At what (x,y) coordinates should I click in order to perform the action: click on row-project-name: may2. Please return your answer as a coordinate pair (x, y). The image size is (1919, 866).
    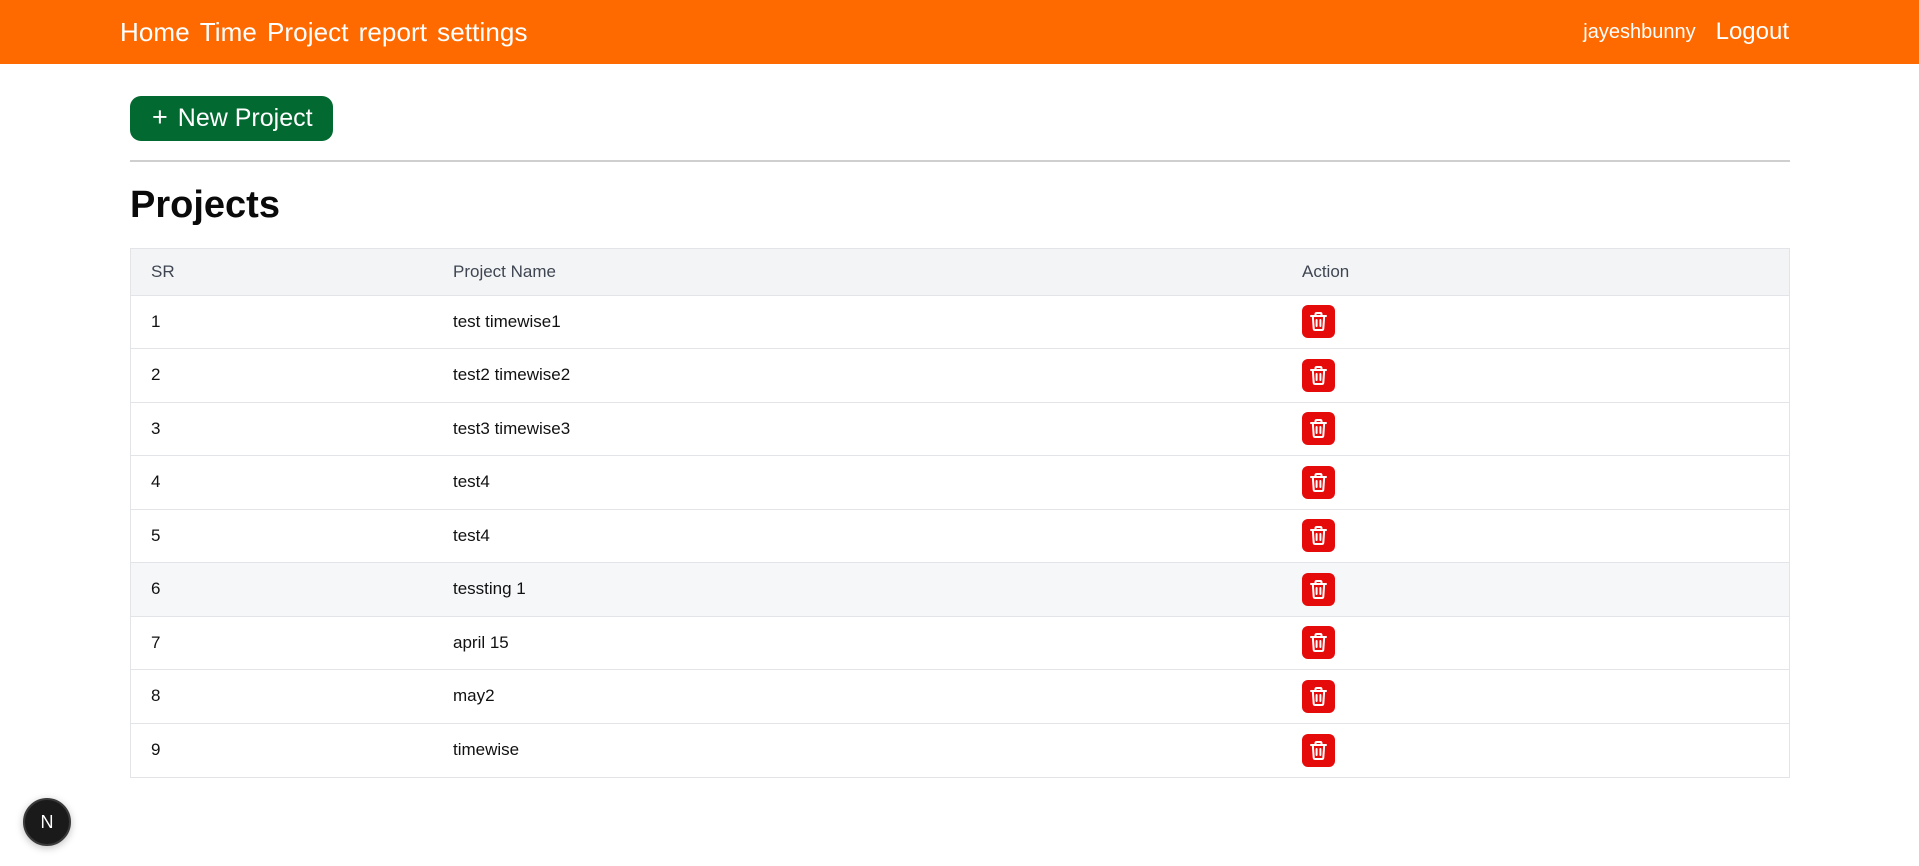
    Looking at the image, I should click on (474, 696).